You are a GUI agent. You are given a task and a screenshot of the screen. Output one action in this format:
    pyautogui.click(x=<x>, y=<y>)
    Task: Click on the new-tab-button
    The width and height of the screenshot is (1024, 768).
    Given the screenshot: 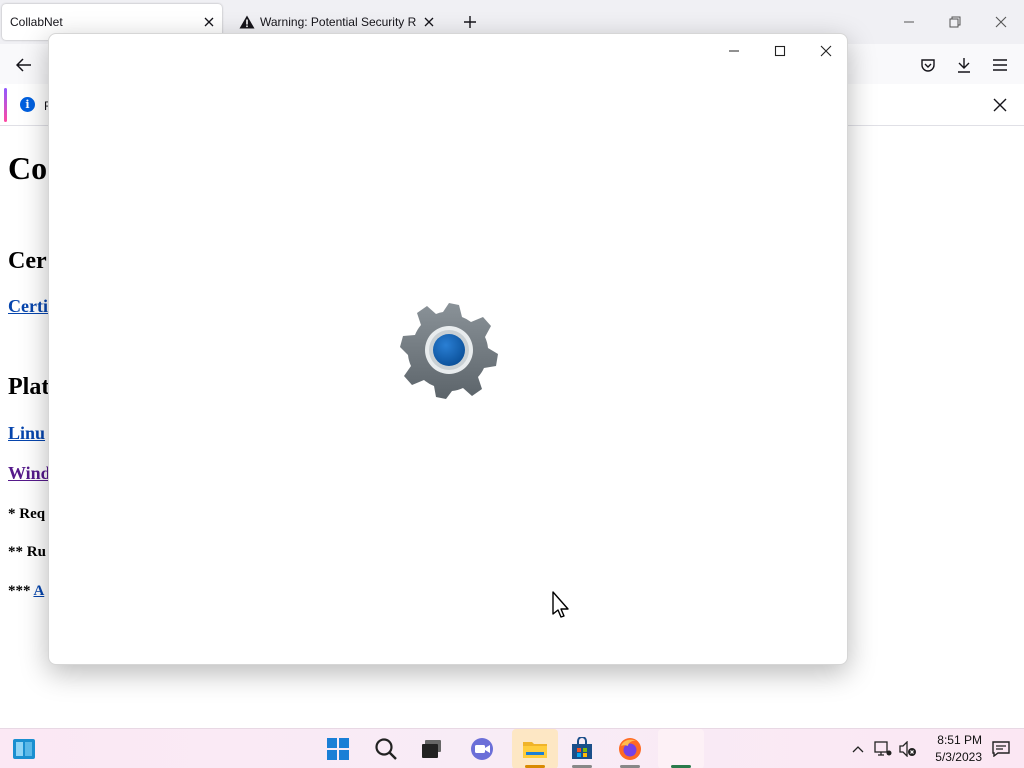 What is the action you would take?
    pyautogui.click(x=470, y=22)
    